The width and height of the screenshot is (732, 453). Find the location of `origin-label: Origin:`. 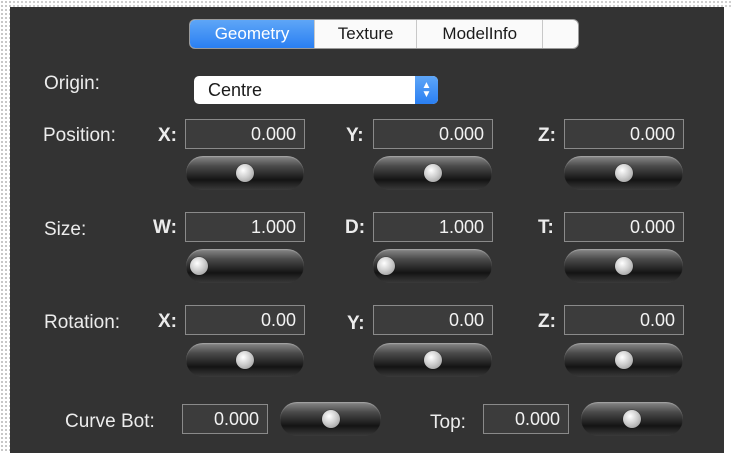

origin-label: Origin: is located at coordinates (72, 83).